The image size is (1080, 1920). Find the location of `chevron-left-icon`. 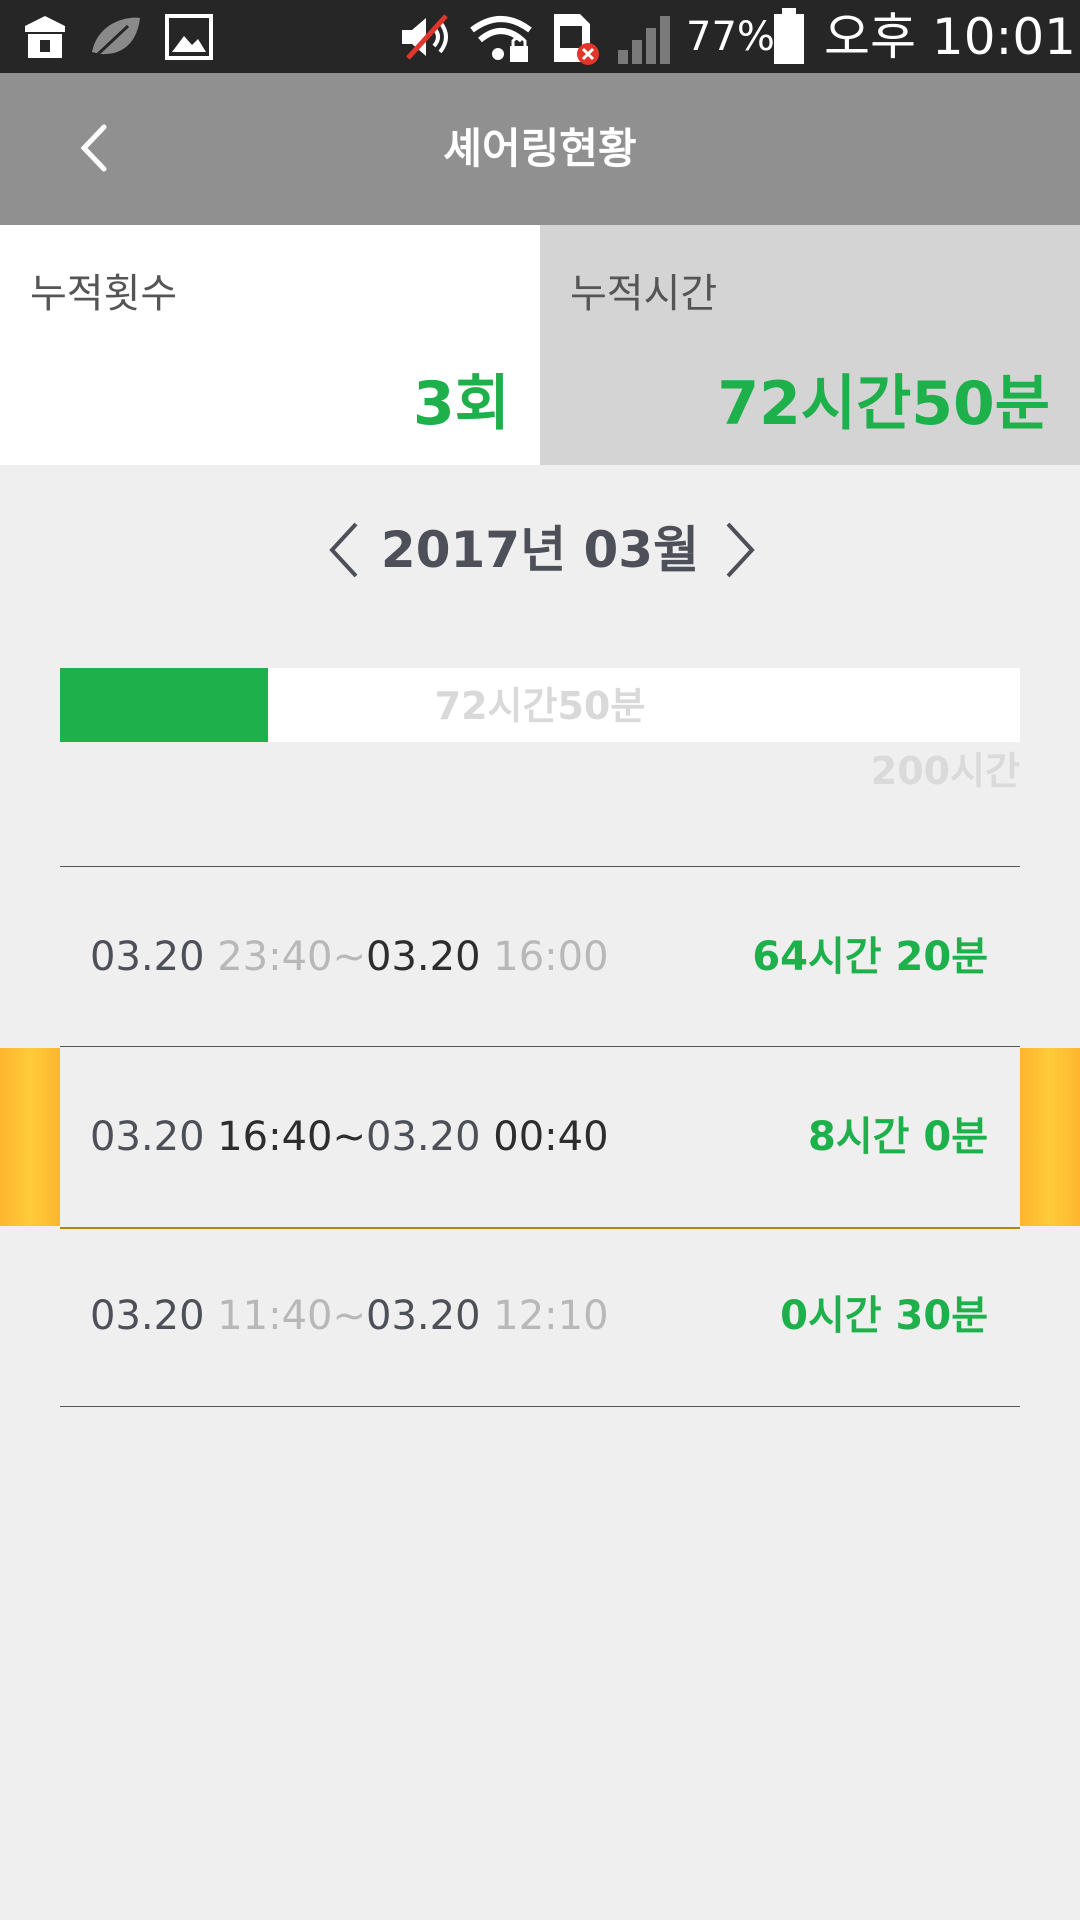

chevron-left-icon is located at coordinates (343, 550).